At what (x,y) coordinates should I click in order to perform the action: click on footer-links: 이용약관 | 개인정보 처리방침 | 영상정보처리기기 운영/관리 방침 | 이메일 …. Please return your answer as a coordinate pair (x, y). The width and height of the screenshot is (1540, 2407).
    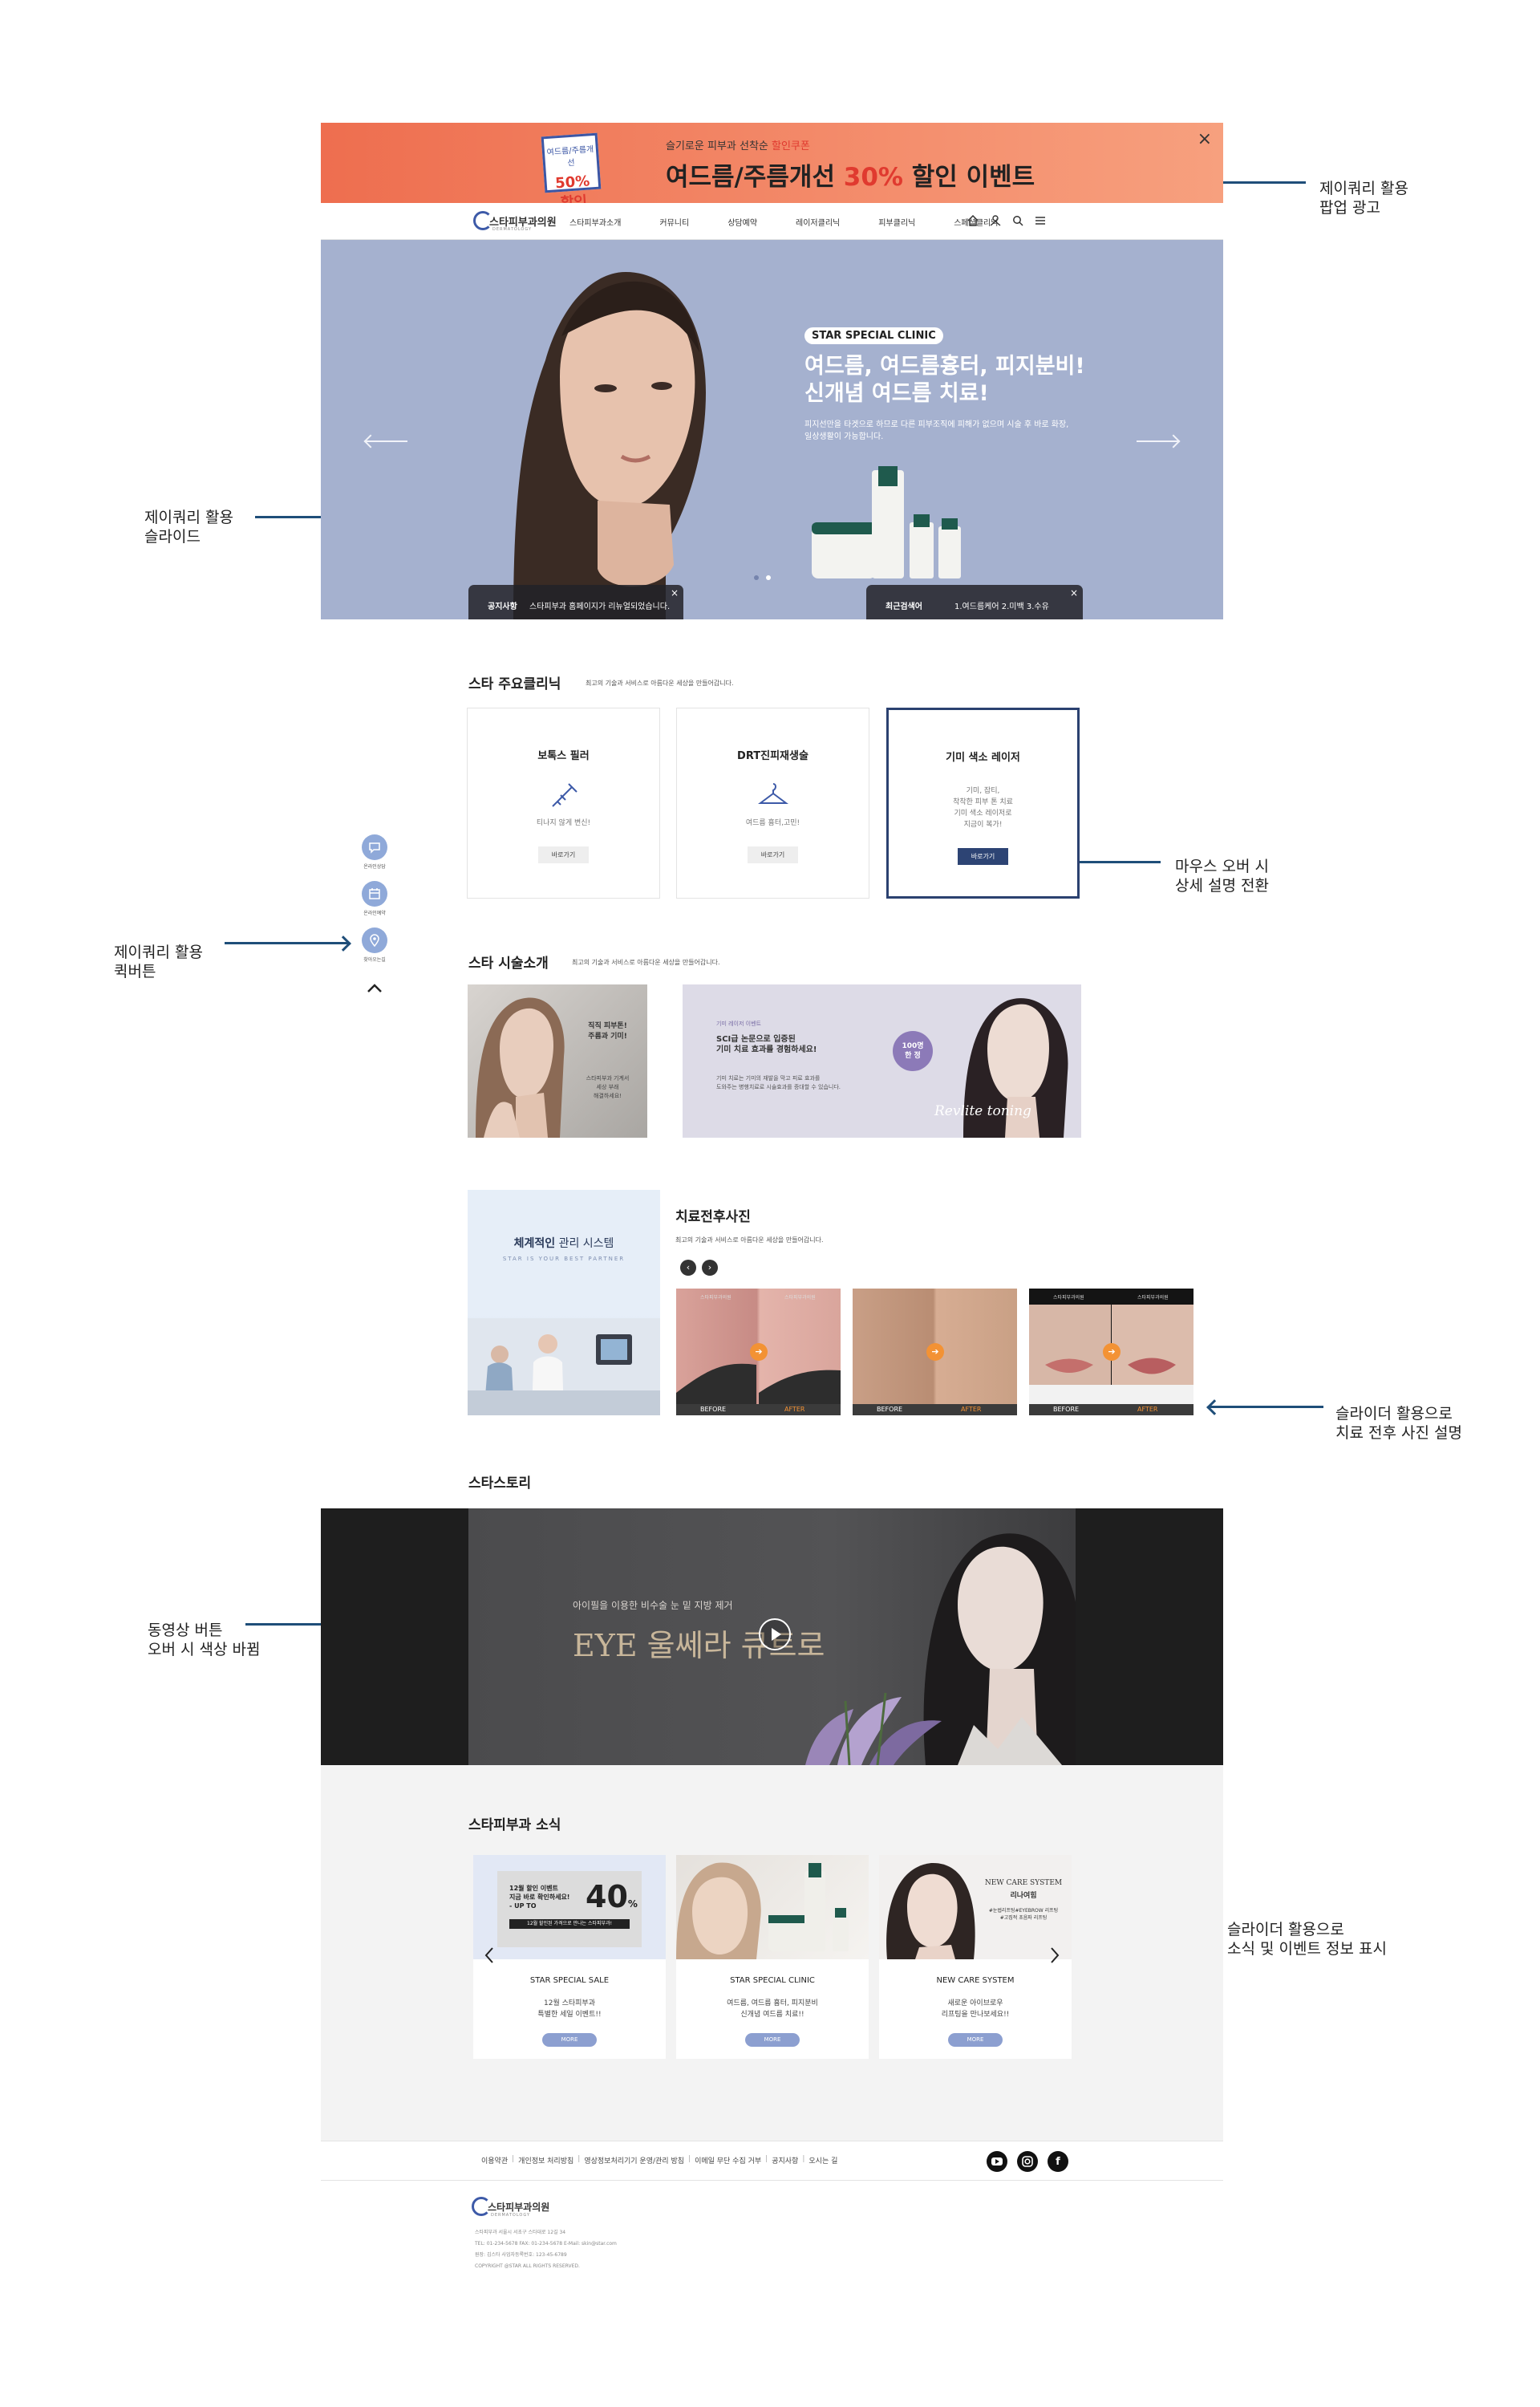
    Looking at the image, I should click on (659, 2160).